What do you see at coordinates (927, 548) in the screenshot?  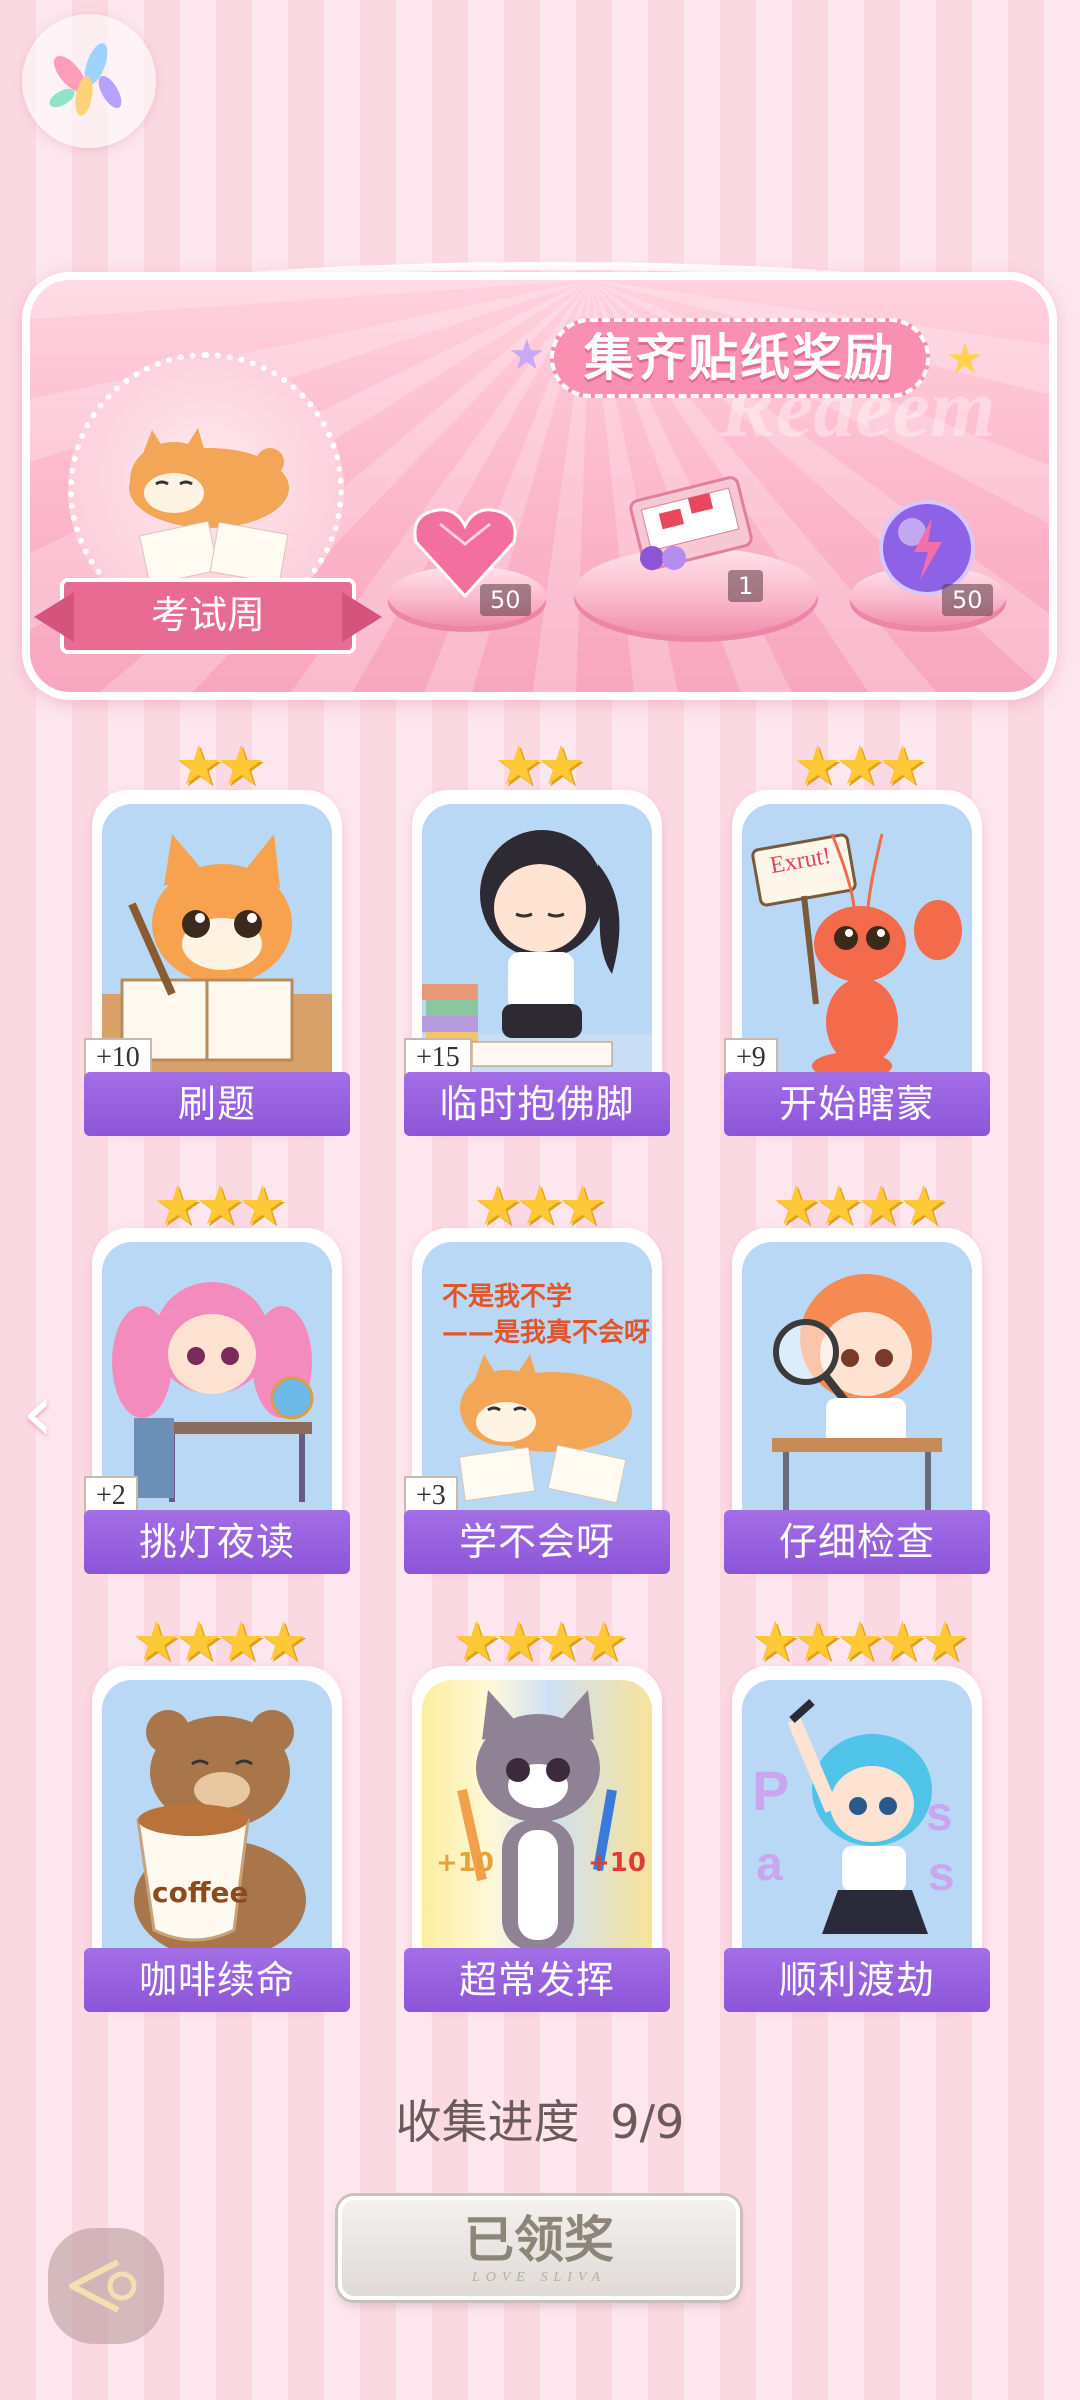 I see `lightning-orb-icon` at bounding box center [927, 548].